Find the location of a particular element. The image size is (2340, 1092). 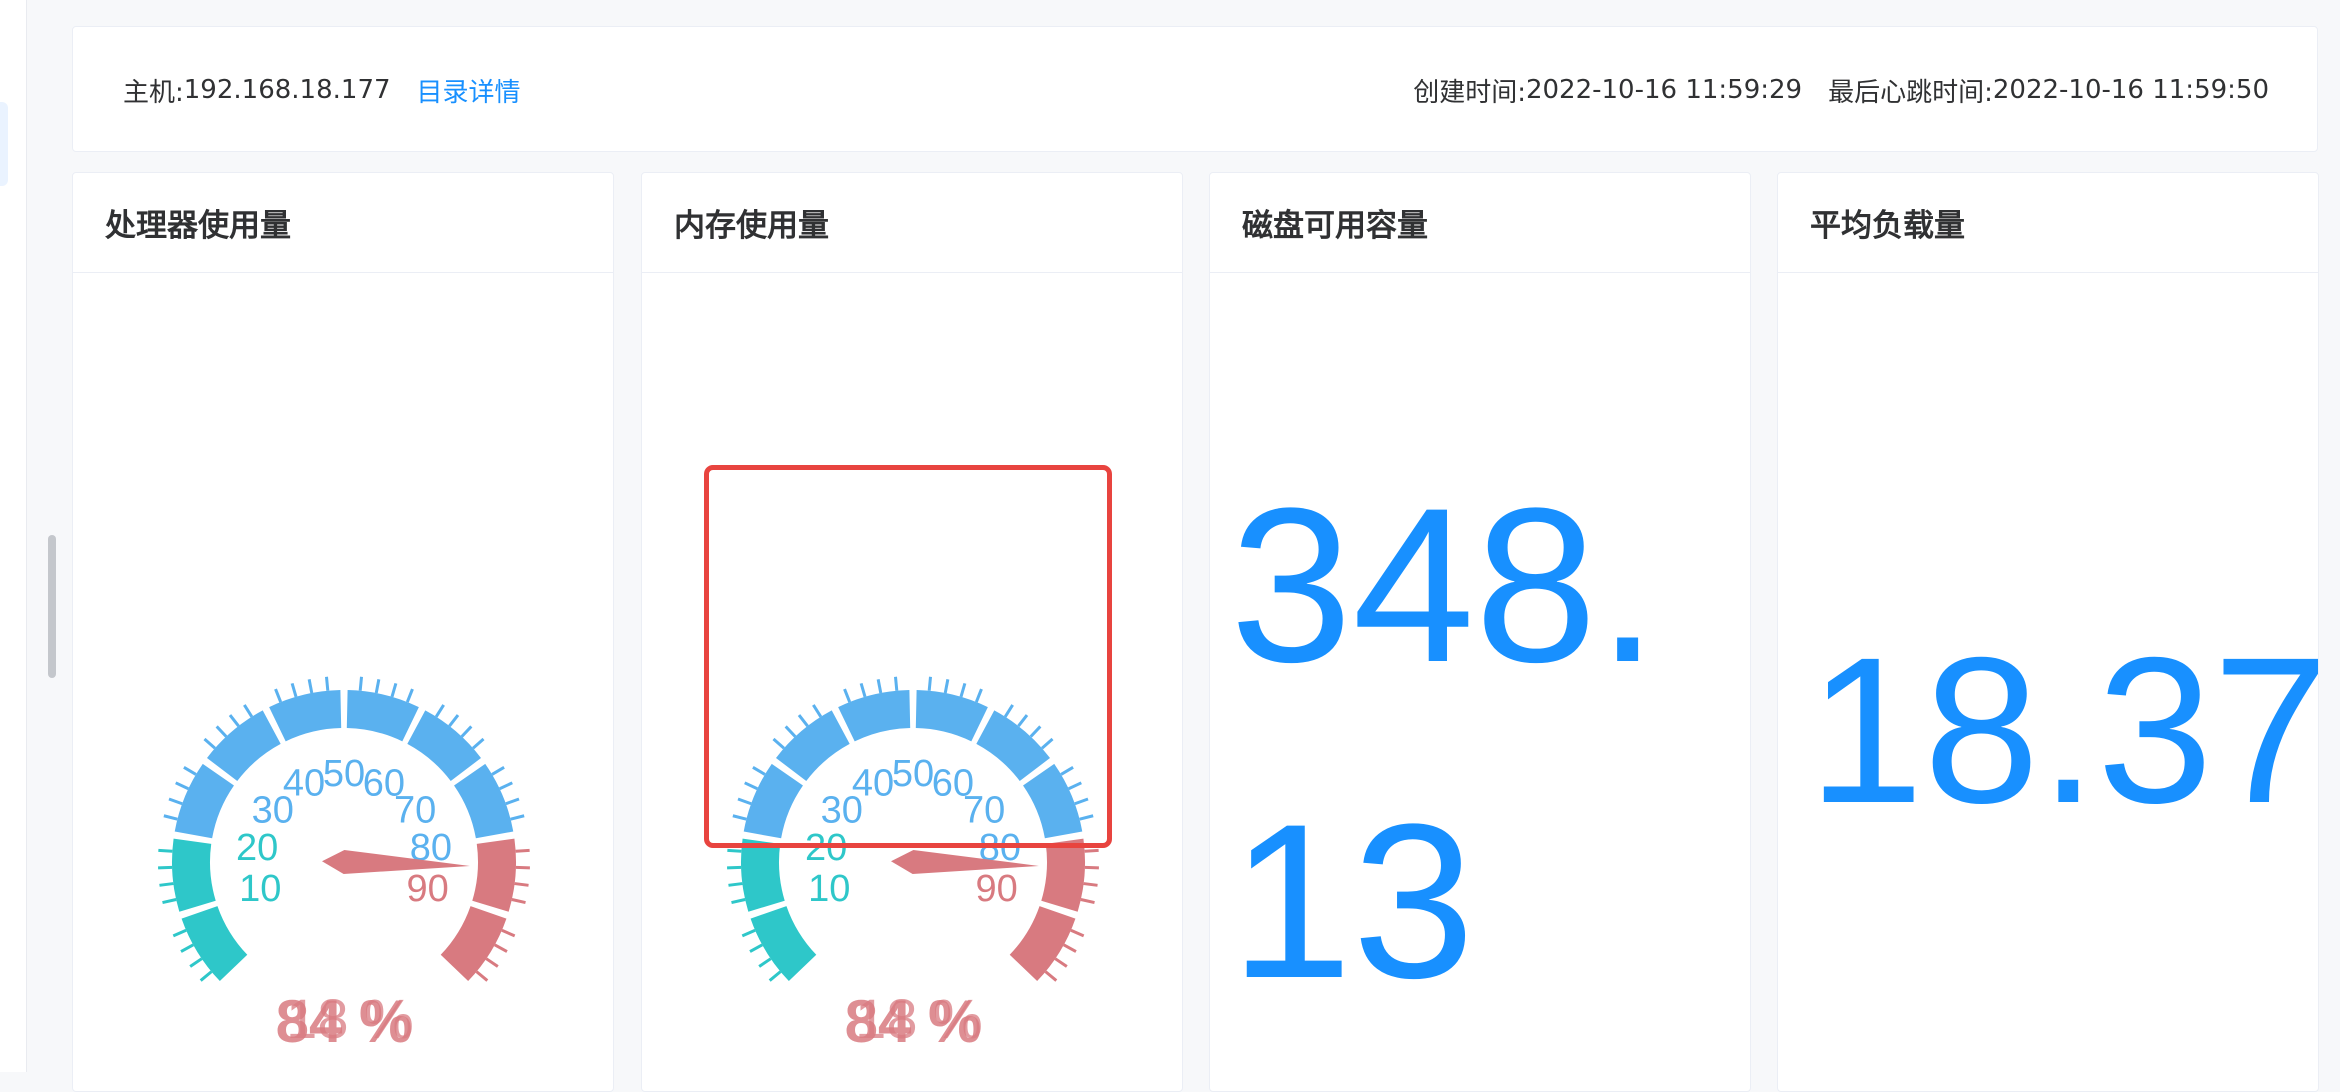

directory-detail-link: 目录详情 is located at coordinates (469, 90).